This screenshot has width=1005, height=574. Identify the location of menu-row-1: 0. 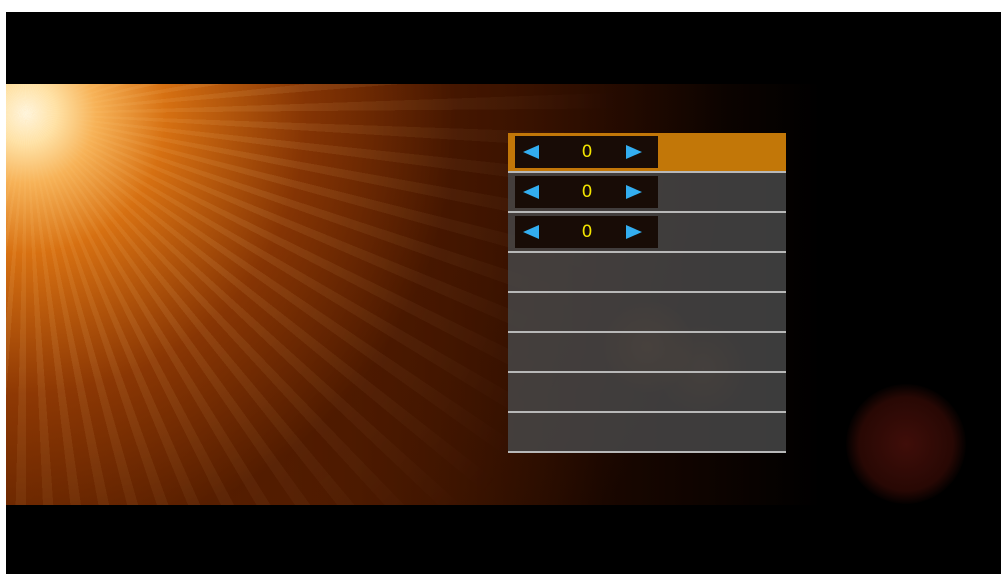
(647, 153).